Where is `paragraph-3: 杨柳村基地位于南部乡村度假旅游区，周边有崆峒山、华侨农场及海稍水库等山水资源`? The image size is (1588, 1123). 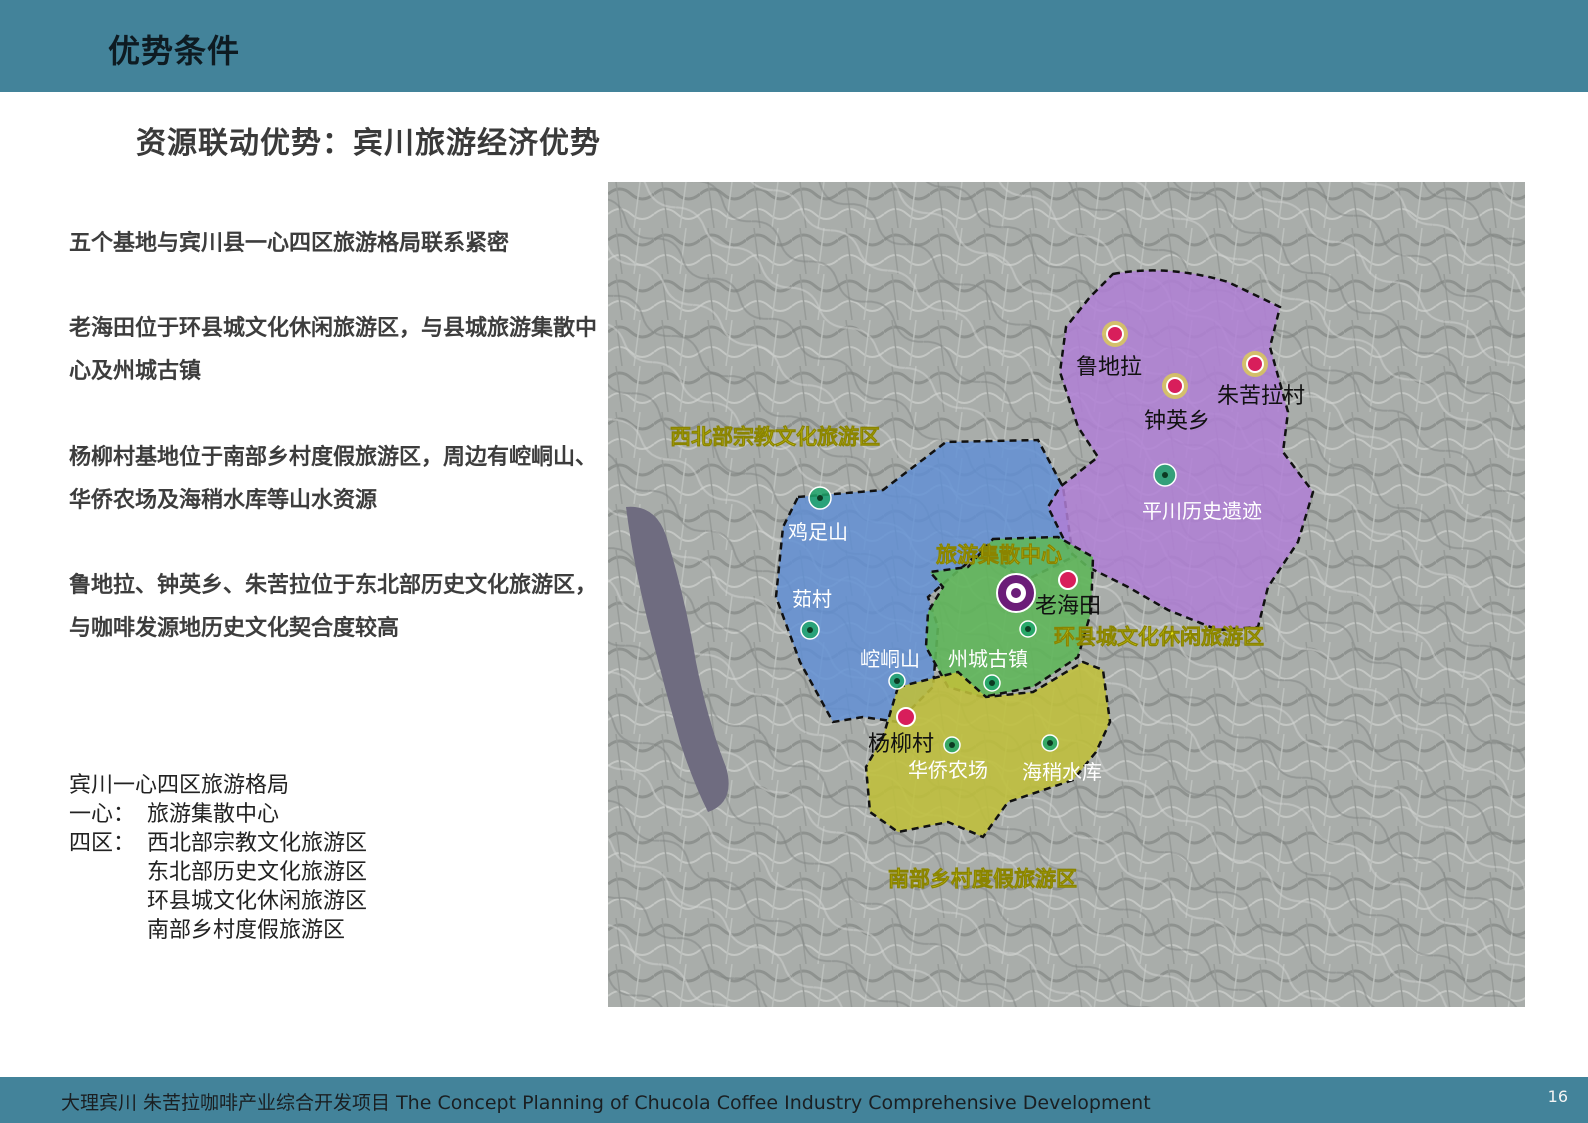 paragraph-3: 杨柳村基地位于南部乡村度假旅游区，周边有崆峒山、华侨农场及海稍水库等山水资源 is located at coordinates (333, 479).